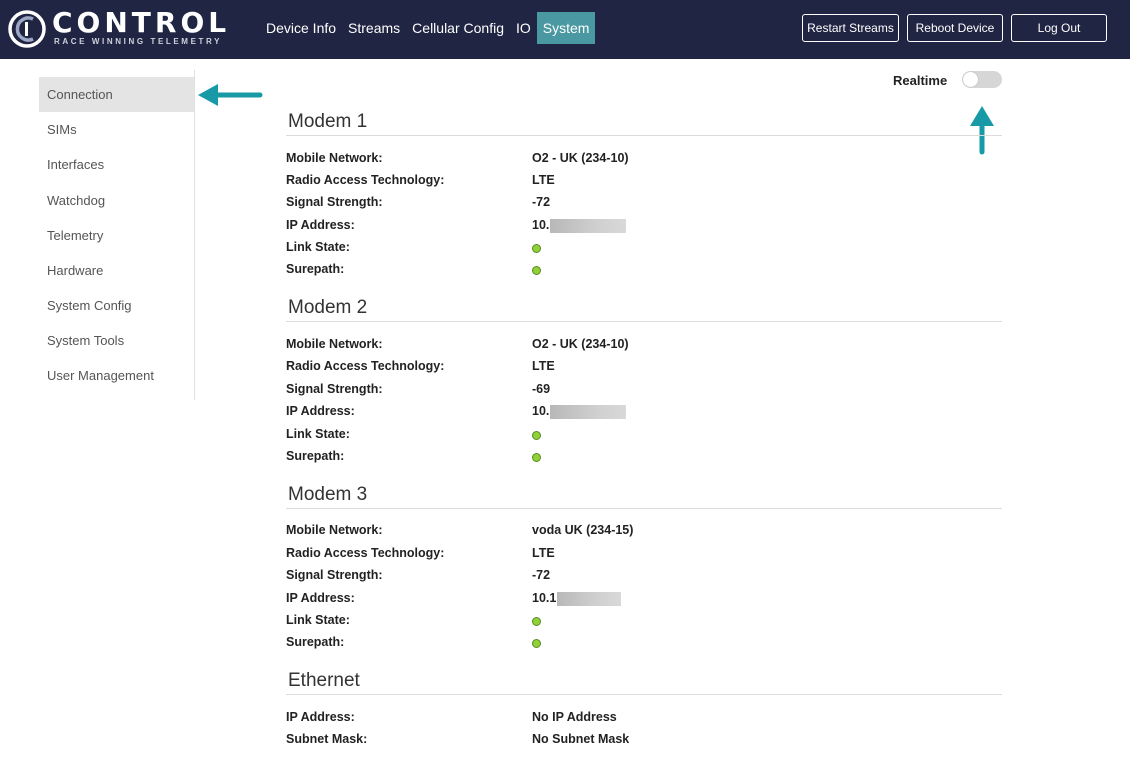  I want to click on log-out-button: Log Out, so click(1059, 28).